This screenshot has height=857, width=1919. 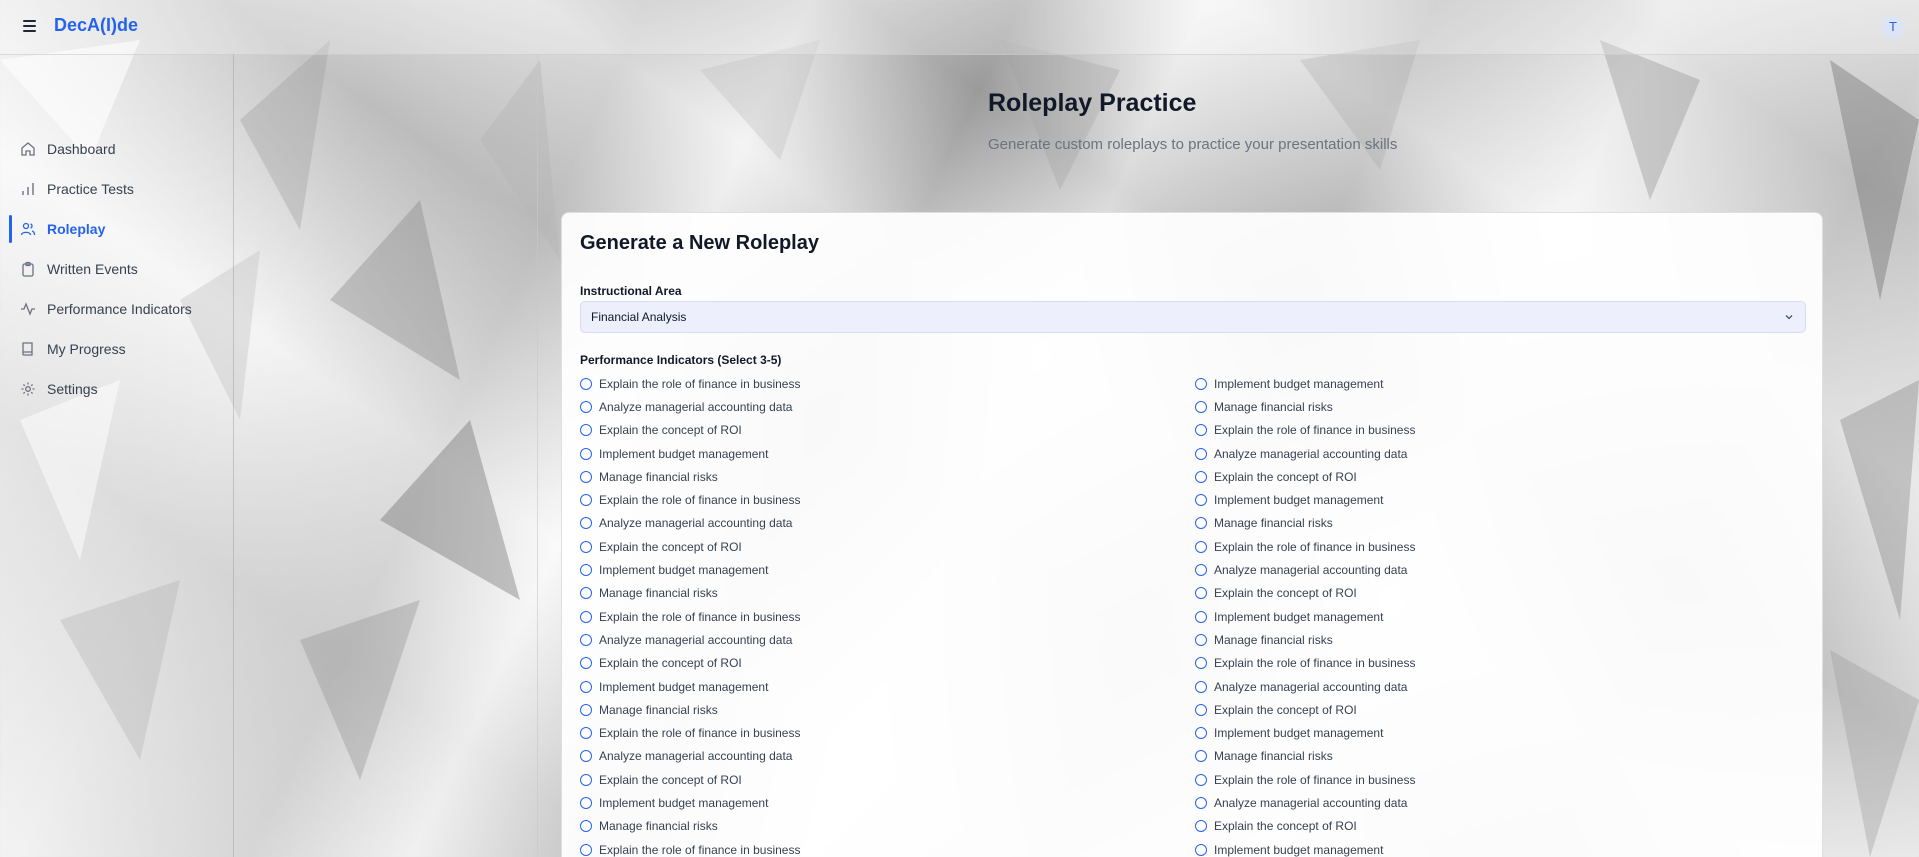 I want to click on instructional-area-select: Financial Analysis, so click(x=1193, y=317).